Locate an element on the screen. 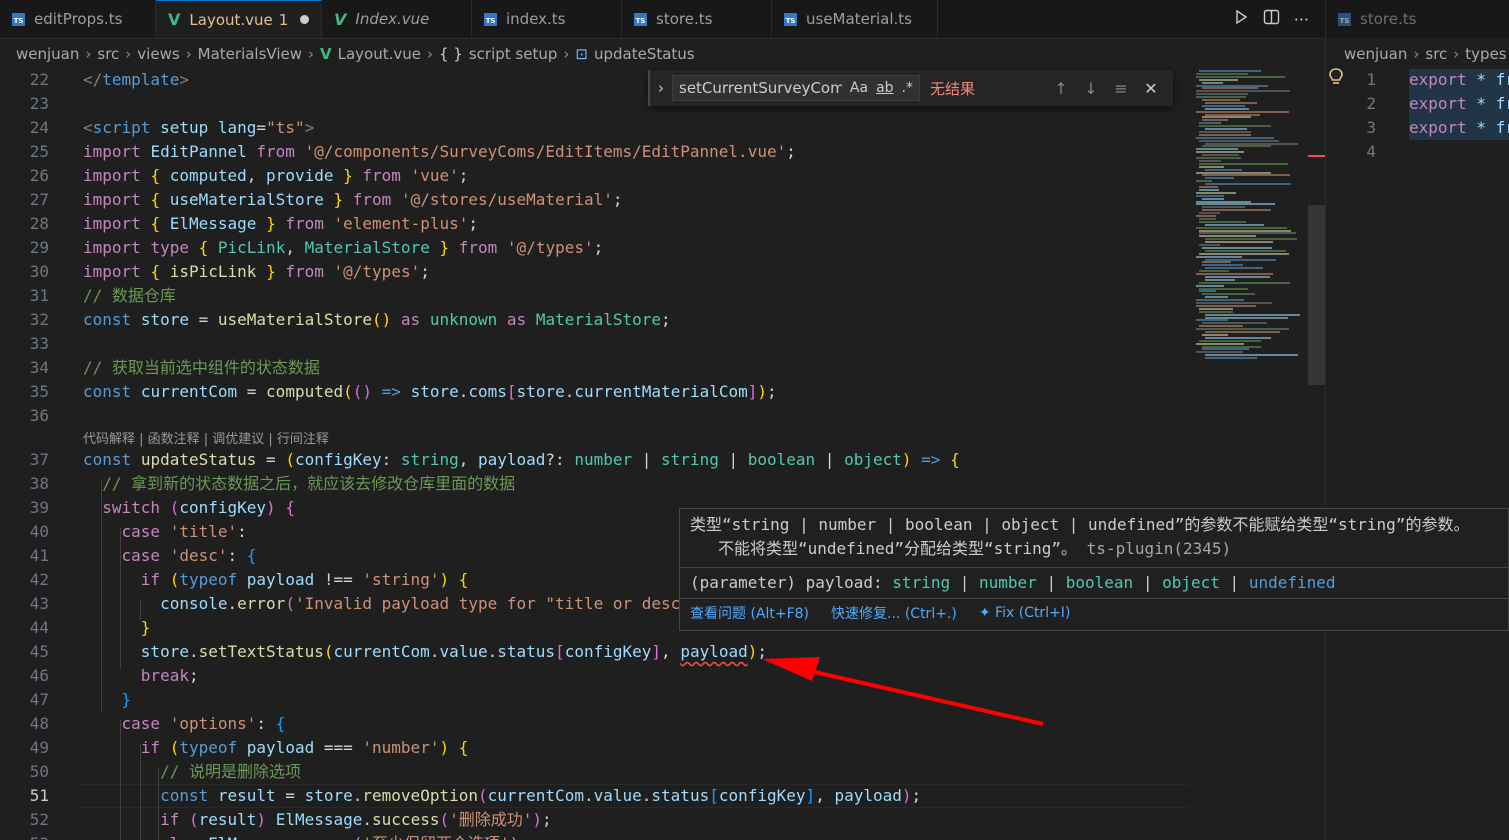 The width and height of the screenshot is (1509, 840). minimap-line is located at coordinates (1209, 245).